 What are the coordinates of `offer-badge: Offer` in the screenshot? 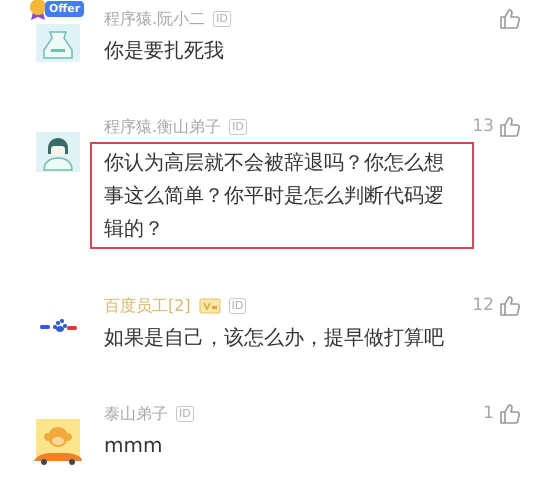 It's located at (64, 9).